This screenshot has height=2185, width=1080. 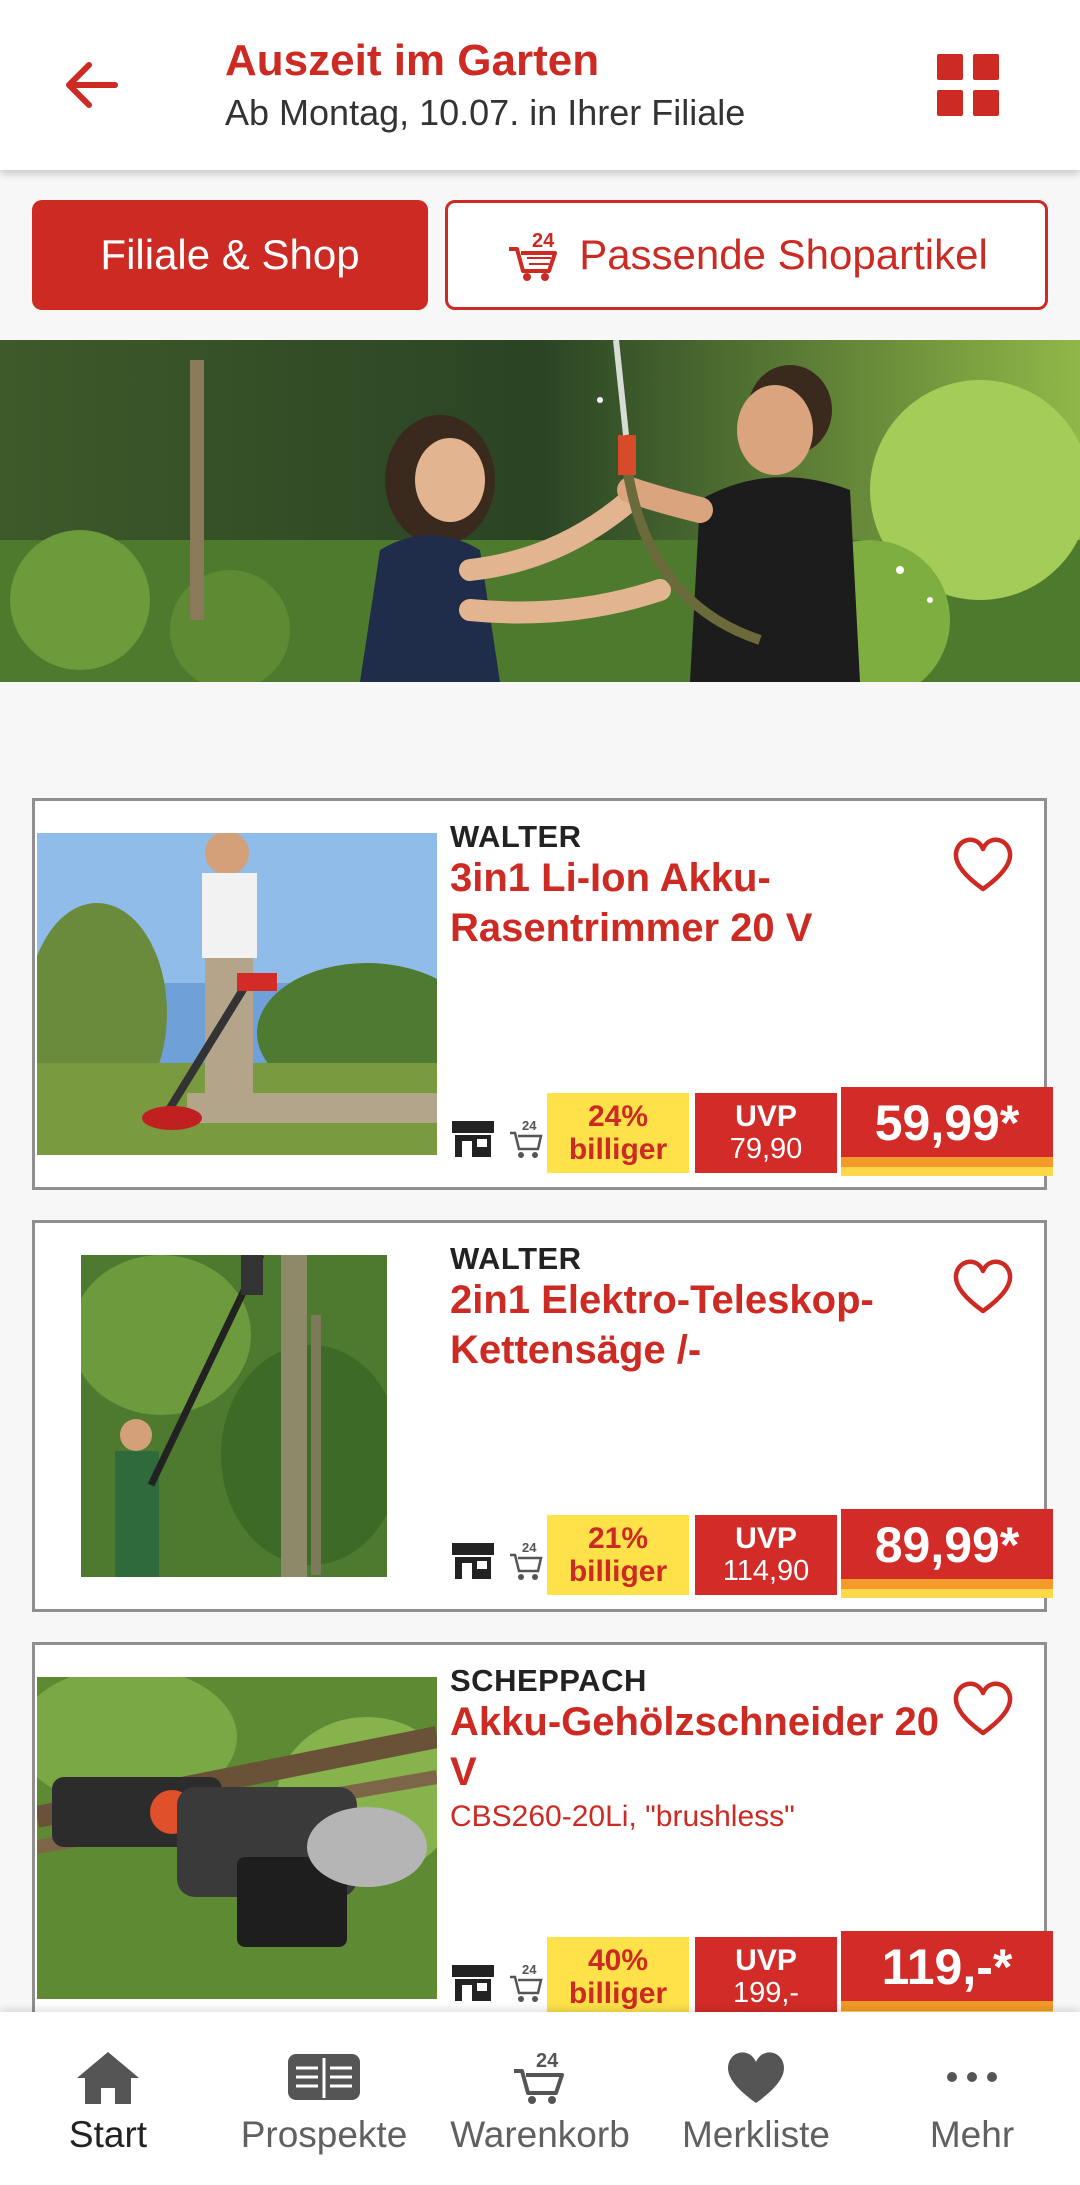 What do you see at coordinates (234, 1416) in the screenshot?
I see `product-image-kettensaege` at bounding box center [234, 1416].